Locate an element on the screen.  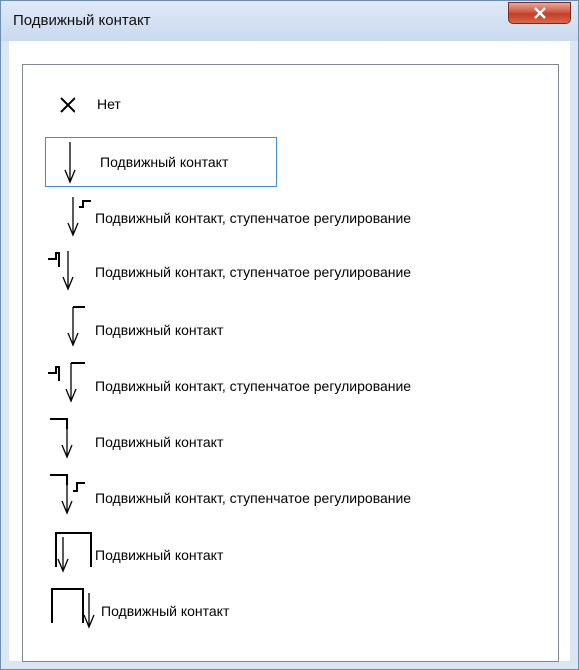
close-button is located at coordinates (539, 13).